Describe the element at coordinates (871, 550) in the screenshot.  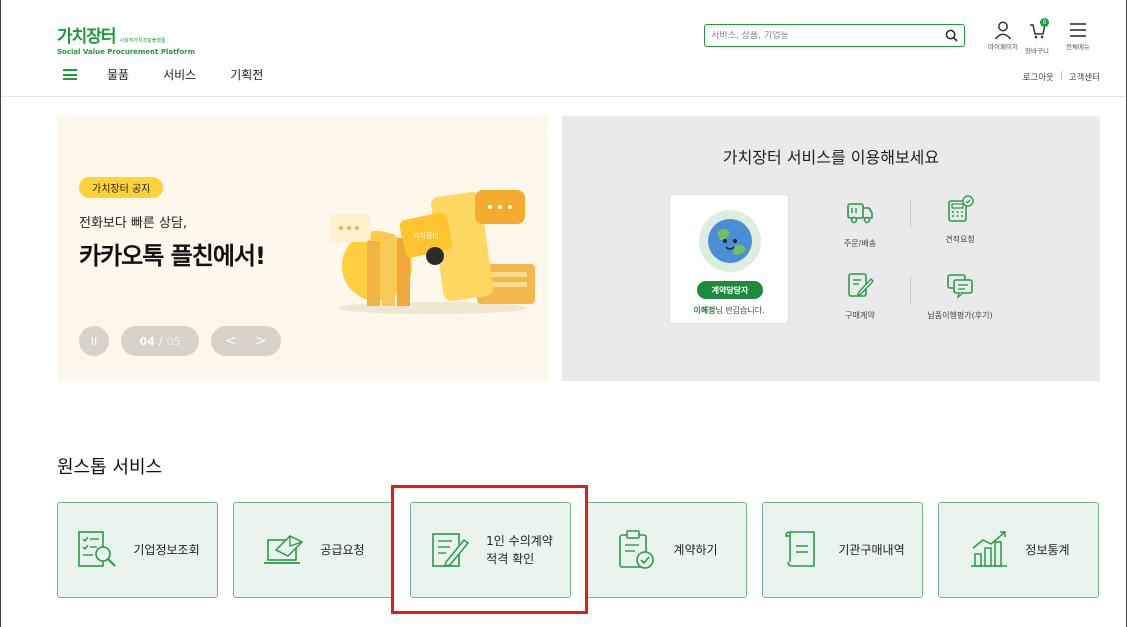
I see `onestop-card-label: 기관구매내역` at that location.